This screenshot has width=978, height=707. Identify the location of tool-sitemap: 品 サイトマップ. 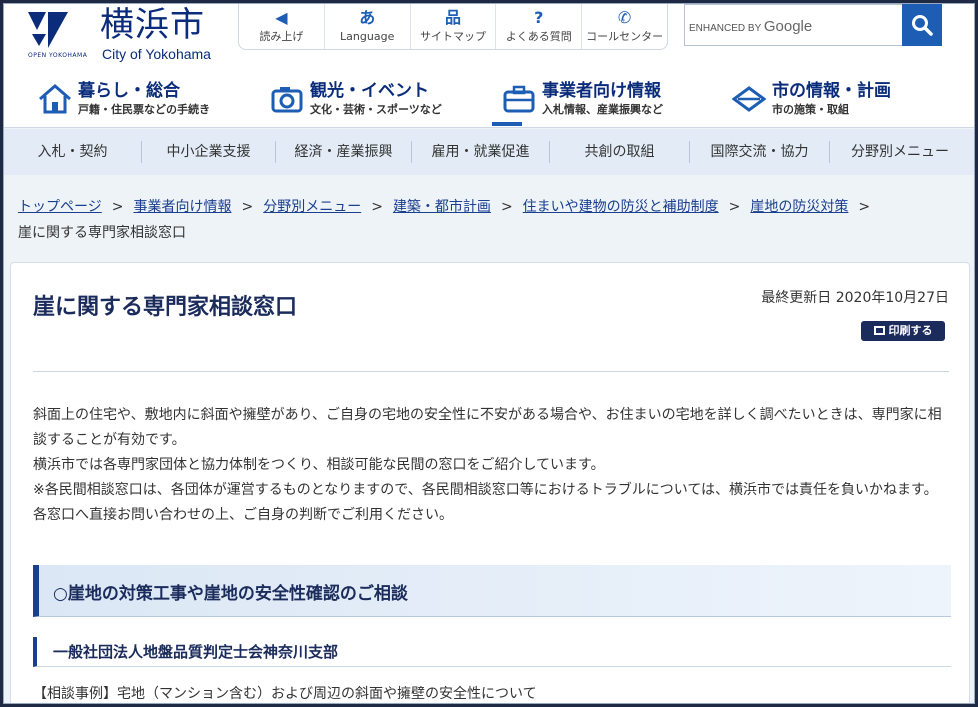
(454, 26).